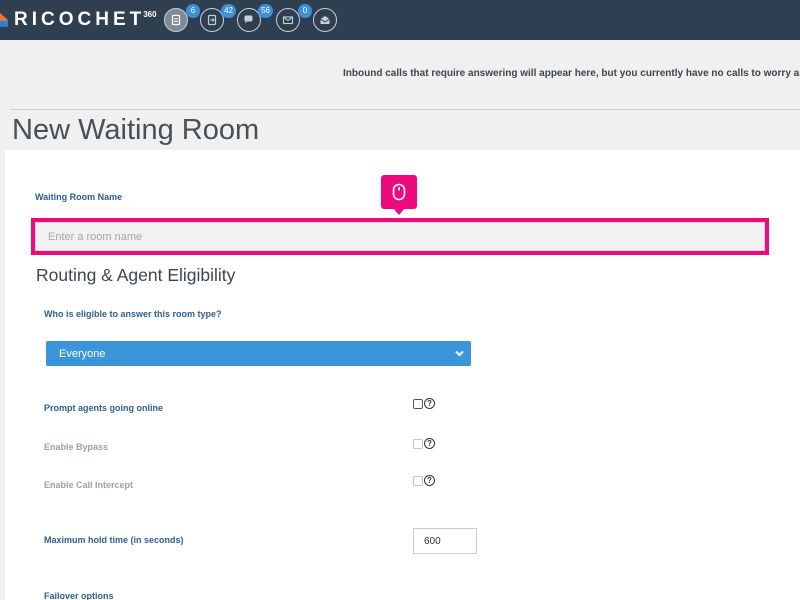 The image size is (800, 600). I want to click on room-name-highlight, so click(400, 236).